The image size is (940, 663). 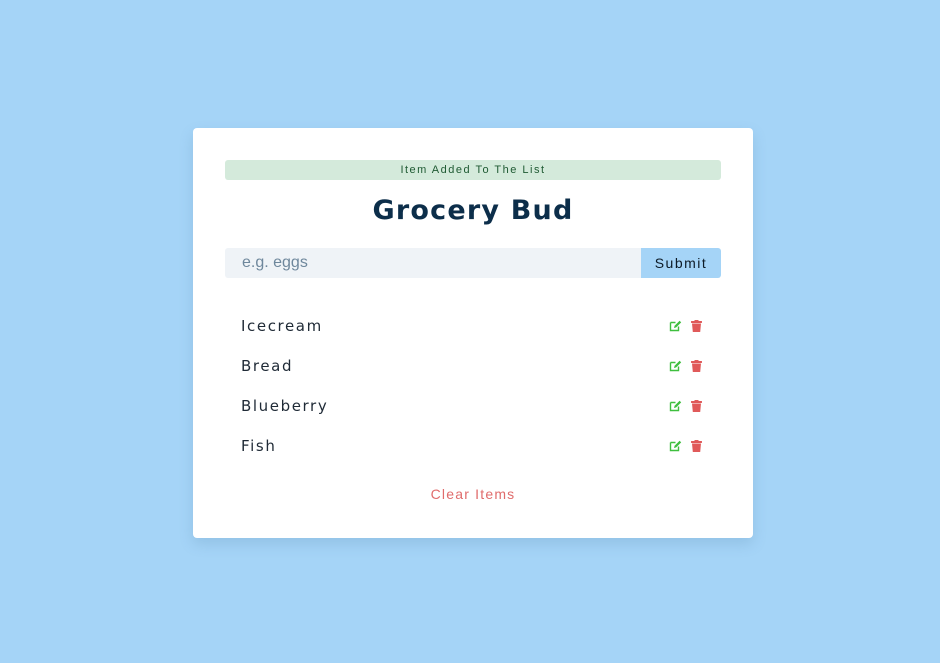 I want to click on grocery-form: Submit, so click(x=473, y=263).